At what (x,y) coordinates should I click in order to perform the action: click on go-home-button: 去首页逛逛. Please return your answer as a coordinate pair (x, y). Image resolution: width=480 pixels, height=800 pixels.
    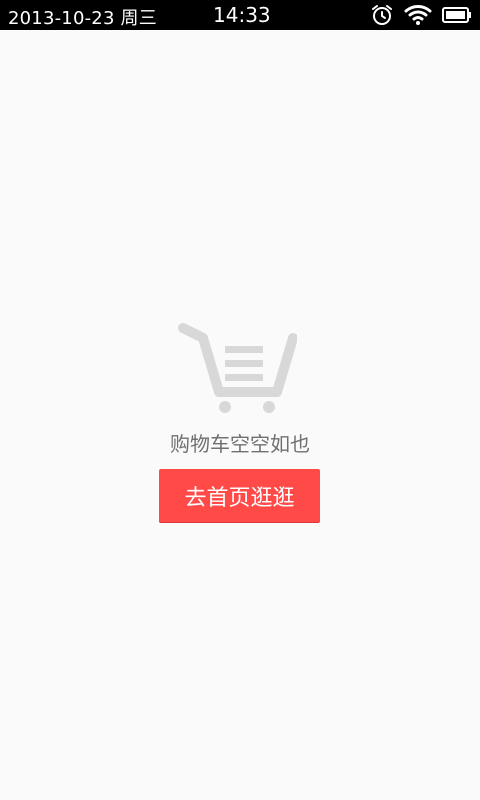
    Looking at the image, I should click on (239, 495).